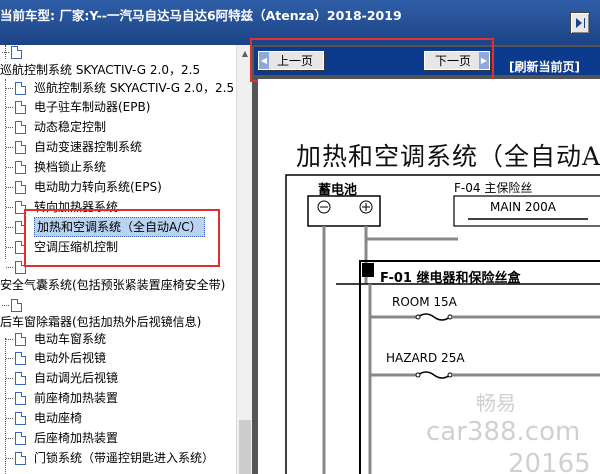 This screenshot has width=600, height=474. I want to click on tree-item-label: 自动变速器控制系统, so click(88, 147).